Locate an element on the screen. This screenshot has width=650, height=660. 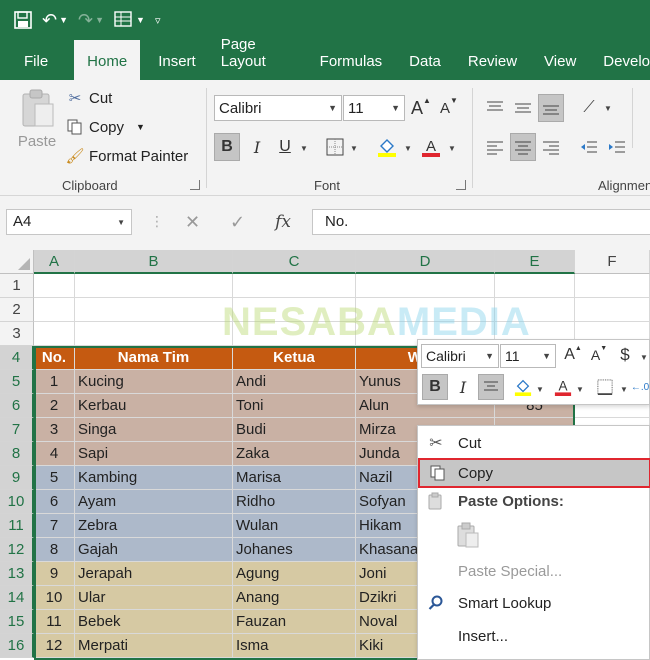
cell-no: 7 is located at coordinates (54, 526).